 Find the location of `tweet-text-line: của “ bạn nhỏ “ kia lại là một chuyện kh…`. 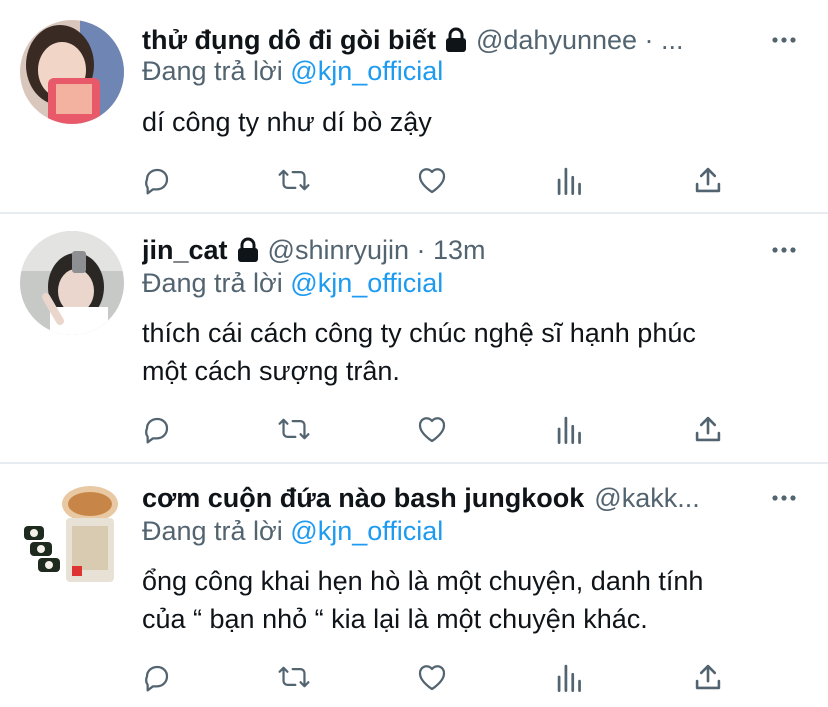

tweet-text-line: của “ bạn nhỏ “ kia lại là một chuyện kh… is located at coordinates (395, 619).